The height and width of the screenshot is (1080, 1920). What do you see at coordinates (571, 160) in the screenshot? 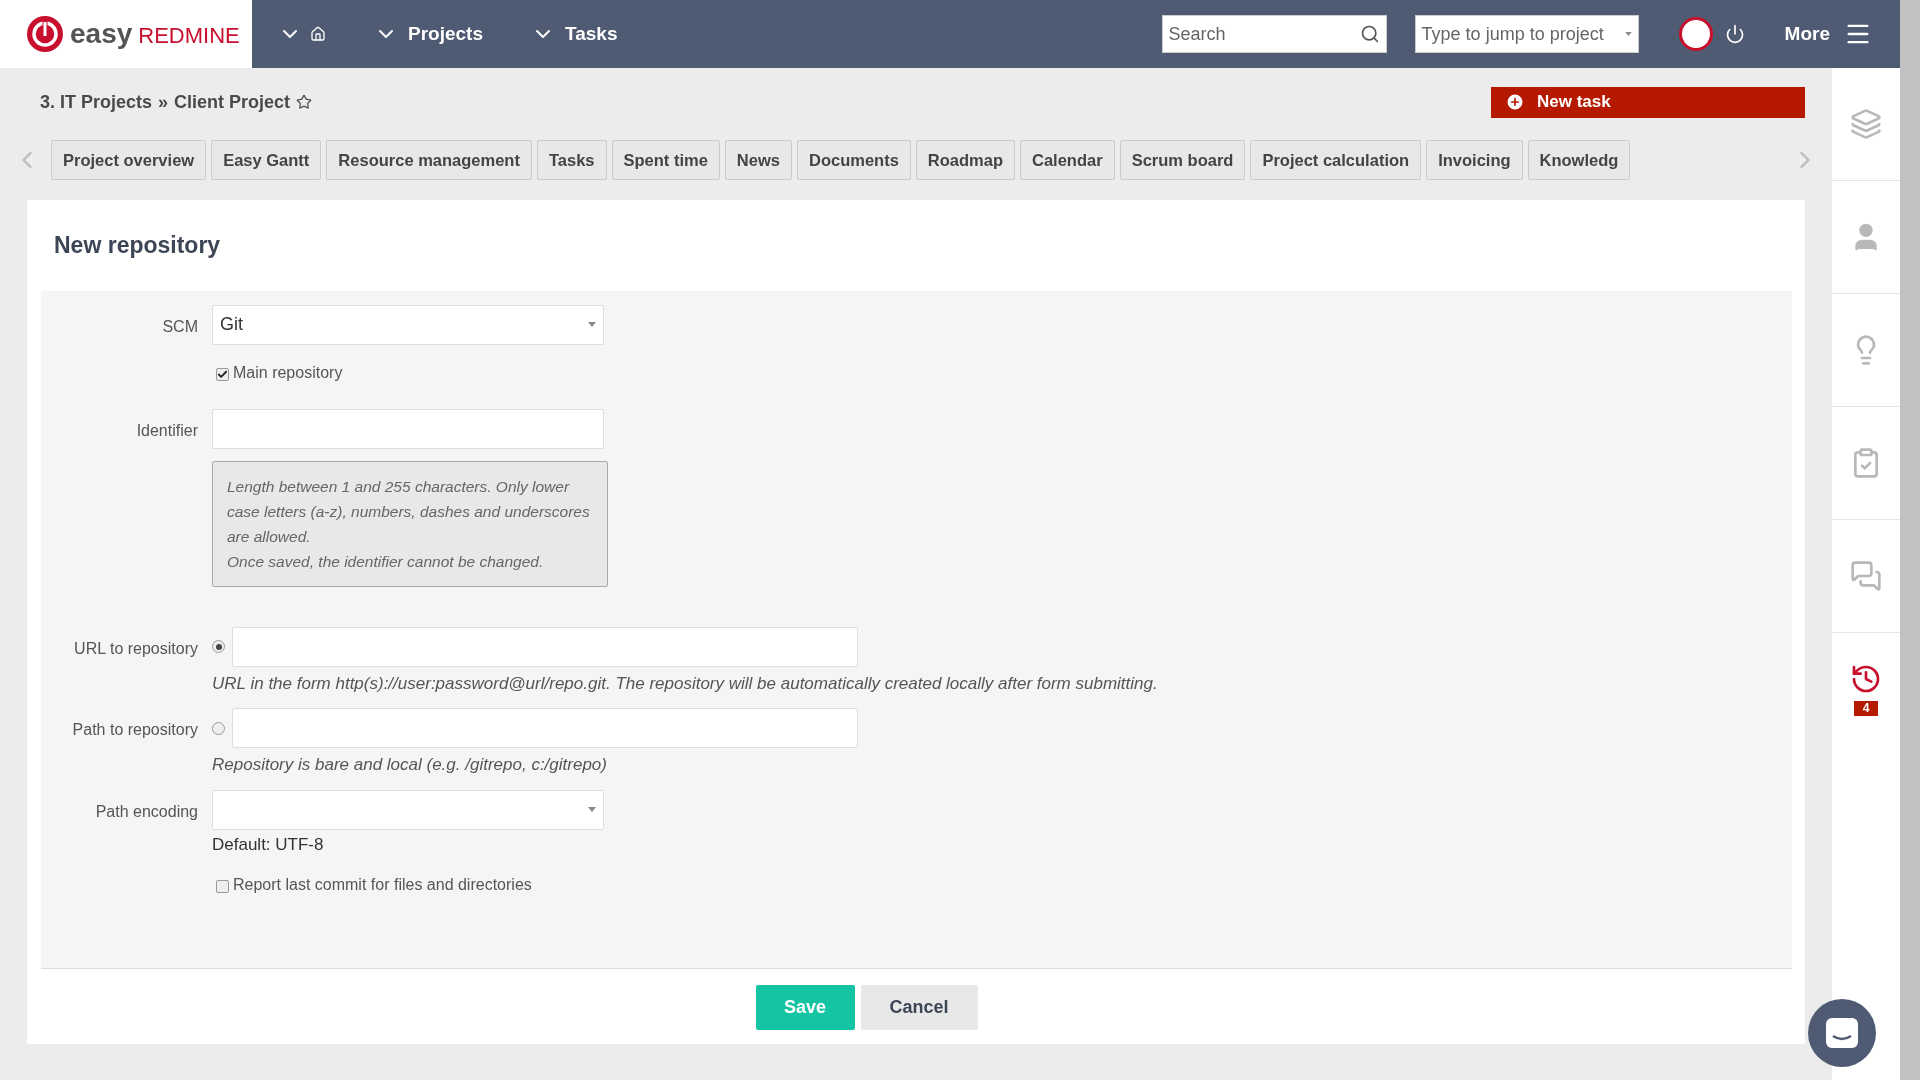
I see `project-tab: Tasks` at bounding box center [571, 160].